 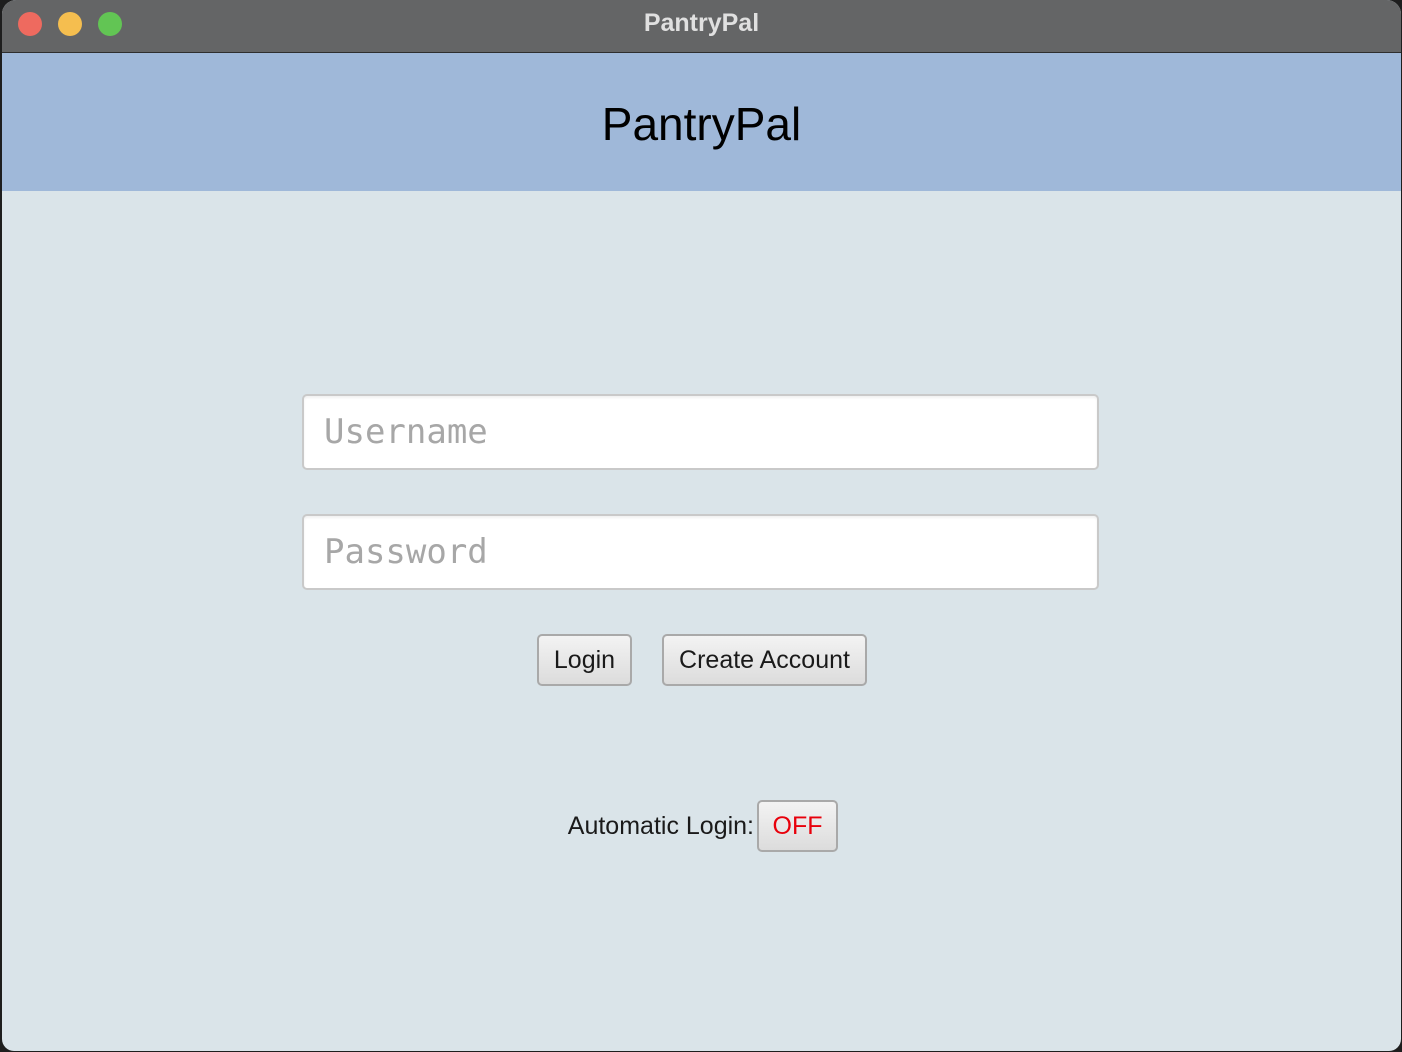 I want to click on app-header: PantryPal, so click(x=701, y=122).